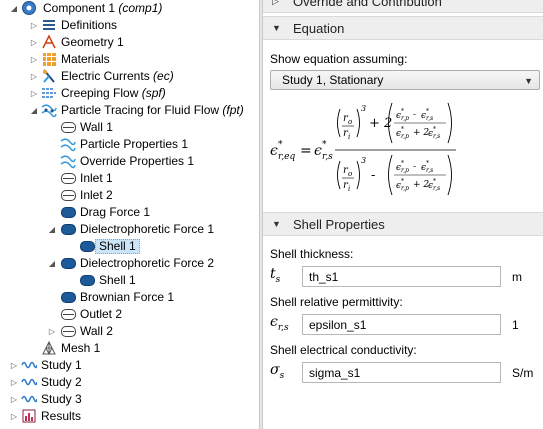  Describe the element at coordinates (134, 144) in the screenshot. I see `tree-item-label: Particle Properties 1` at that location.